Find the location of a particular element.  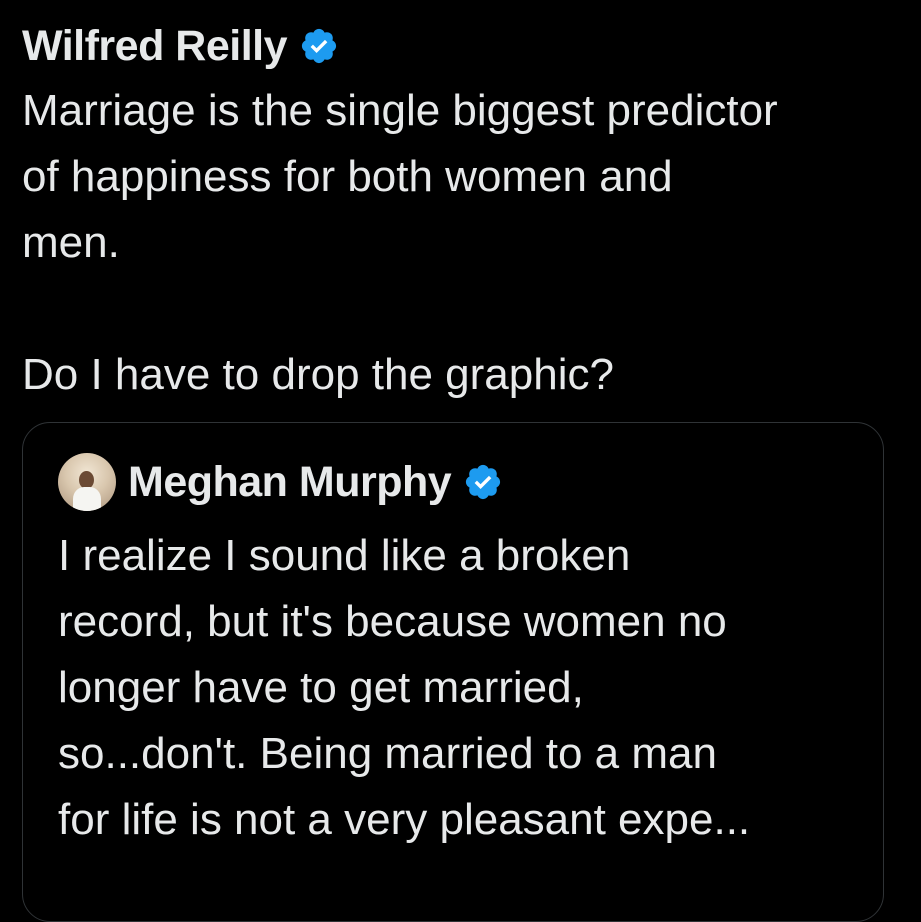

avatar-body-shape is located at coordinates (87, 499).